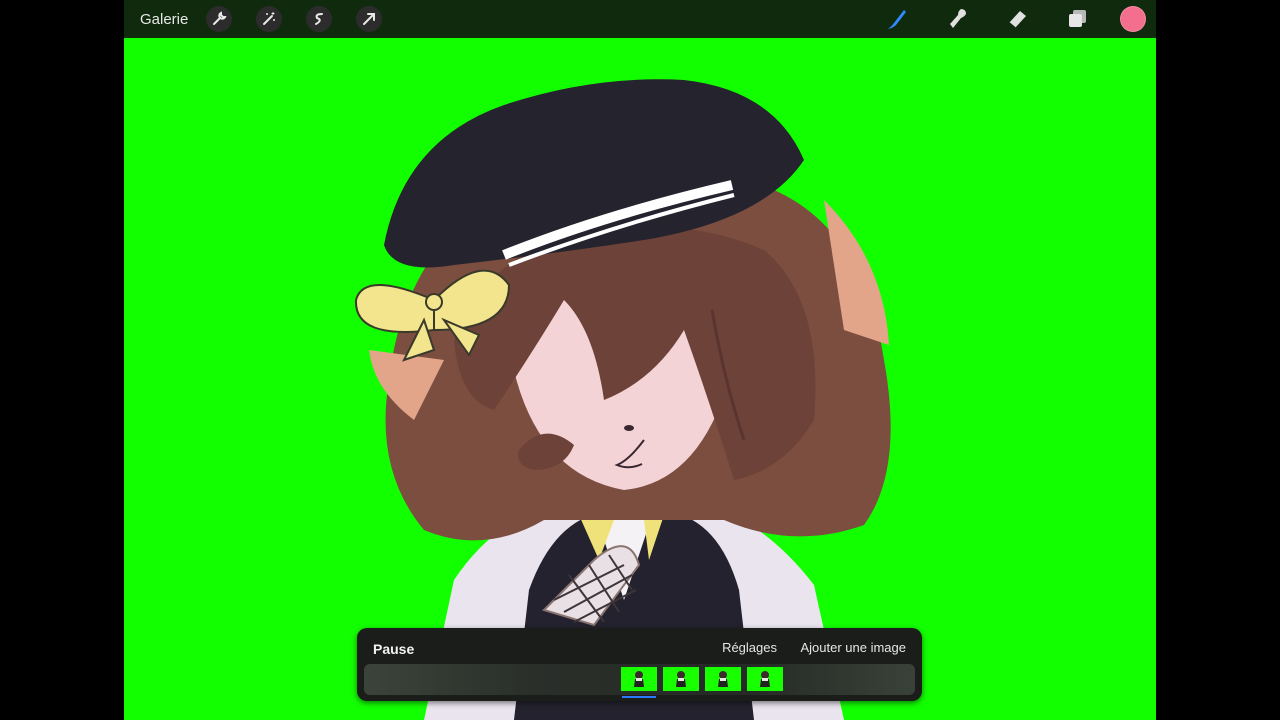  Describe the element at coordinates (393, 649) in the screenshot. I see `pause-button: Pause` at that location.